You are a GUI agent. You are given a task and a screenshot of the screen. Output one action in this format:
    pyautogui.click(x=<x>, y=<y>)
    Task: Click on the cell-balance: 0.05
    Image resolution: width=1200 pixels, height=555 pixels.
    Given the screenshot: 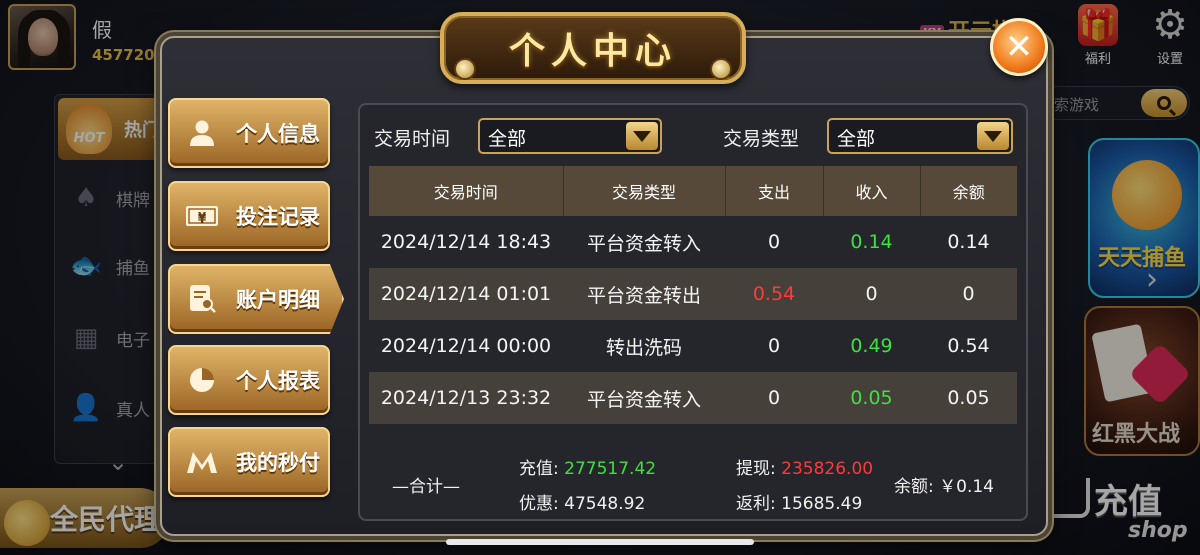 What is the action you would take?
    pyautogui.click(x=968, y=398)
    